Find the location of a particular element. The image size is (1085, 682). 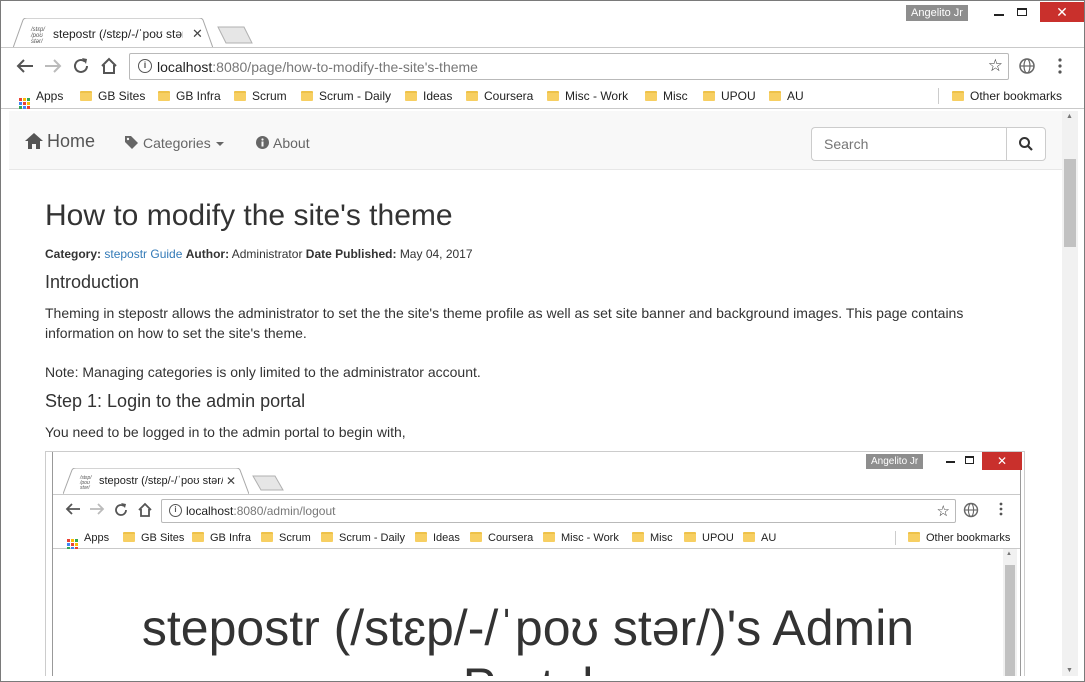

screenshot-bookmark-folder: Ideas is located at coordinates (437, 538).